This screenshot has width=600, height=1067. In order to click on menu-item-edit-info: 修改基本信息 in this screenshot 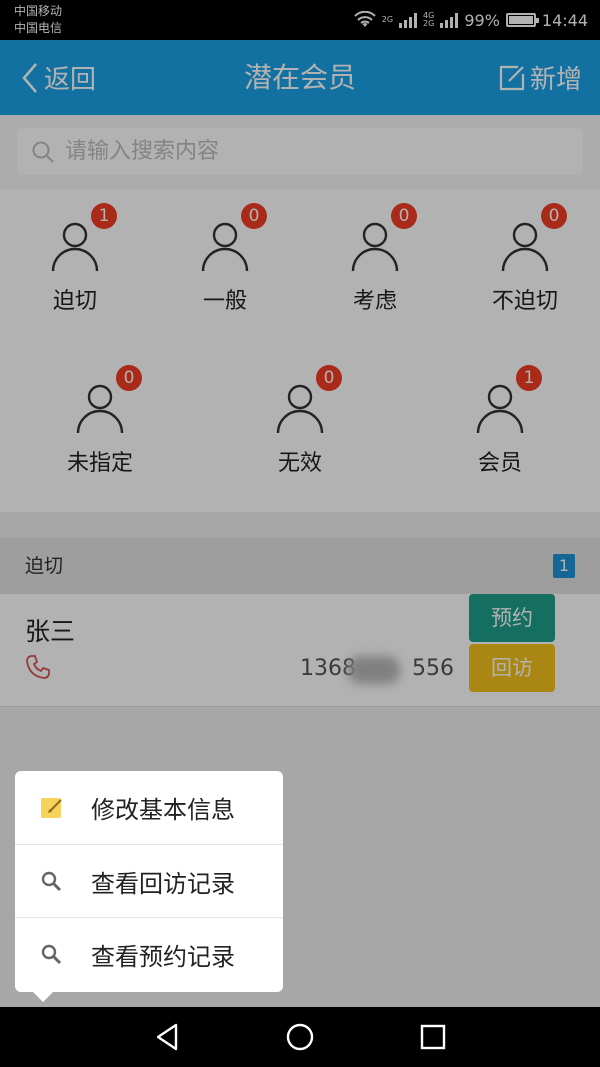, I will do `click(149, 807)`.